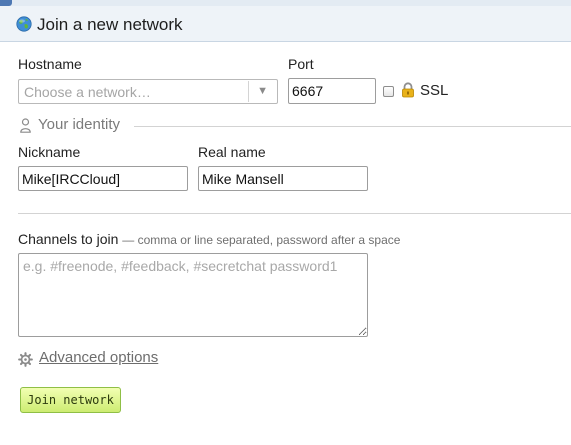 Image resolution: width=571 pixels, height=445 pixels. What do you see at coordinates (193, 295) in the screenshot?
I see `channels-textarea` at bounding box center [193, 295].